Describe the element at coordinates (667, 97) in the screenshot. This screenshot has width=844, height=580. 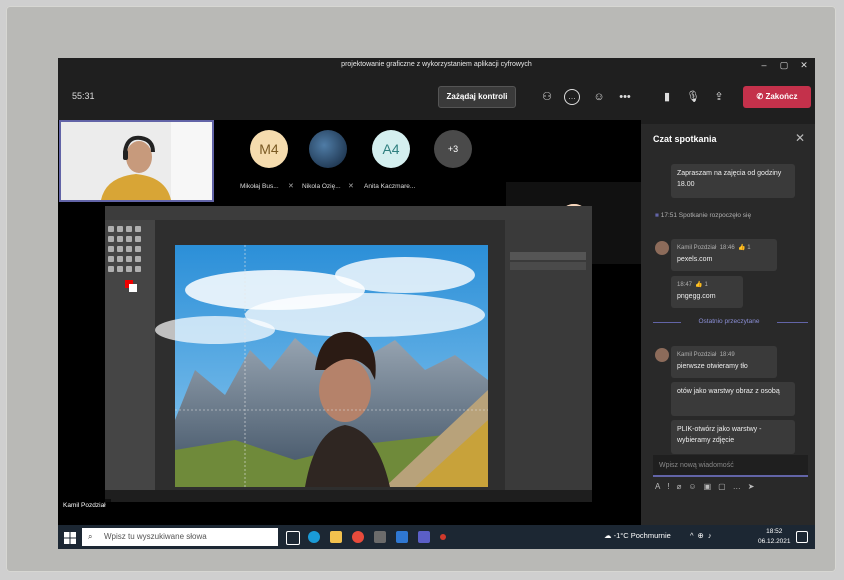
I see `camera-off-icon: ▮` at that location.